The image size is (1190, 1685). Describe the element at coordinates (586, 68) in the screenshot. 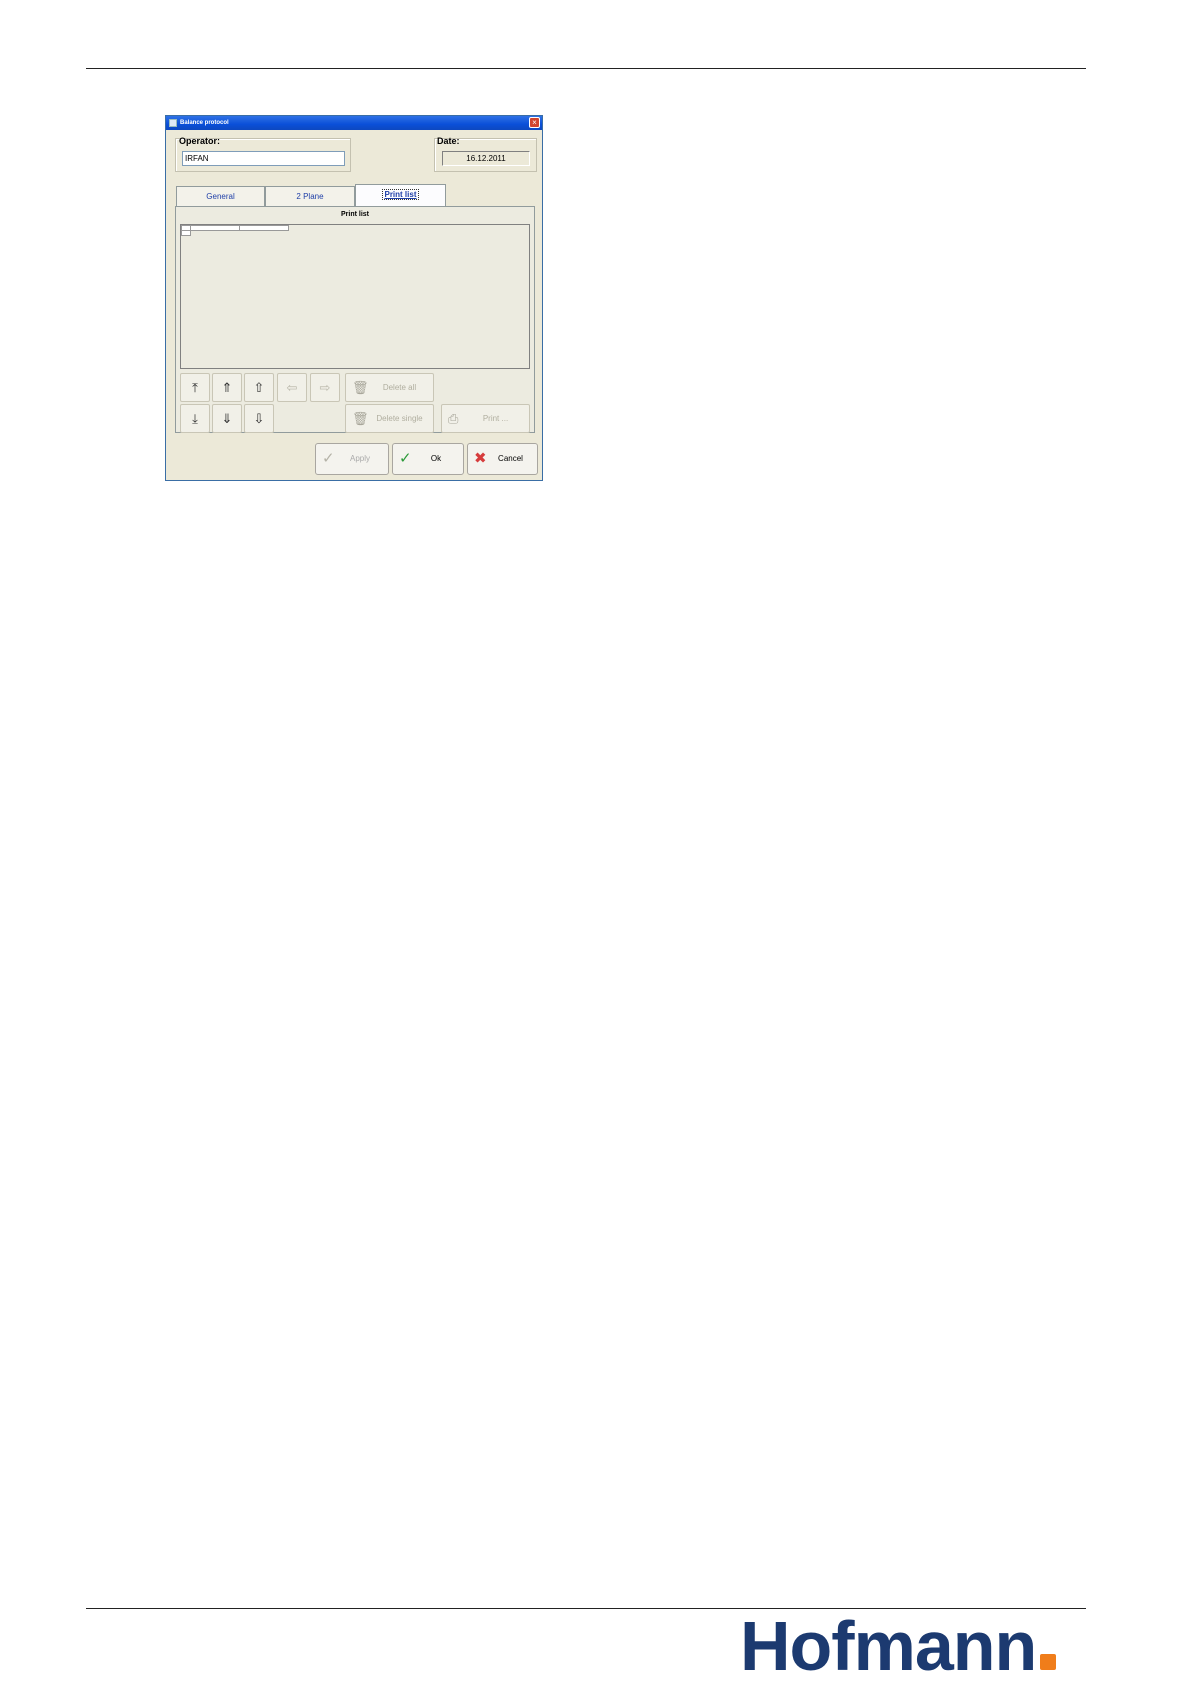

I see `header-rule` at that location.